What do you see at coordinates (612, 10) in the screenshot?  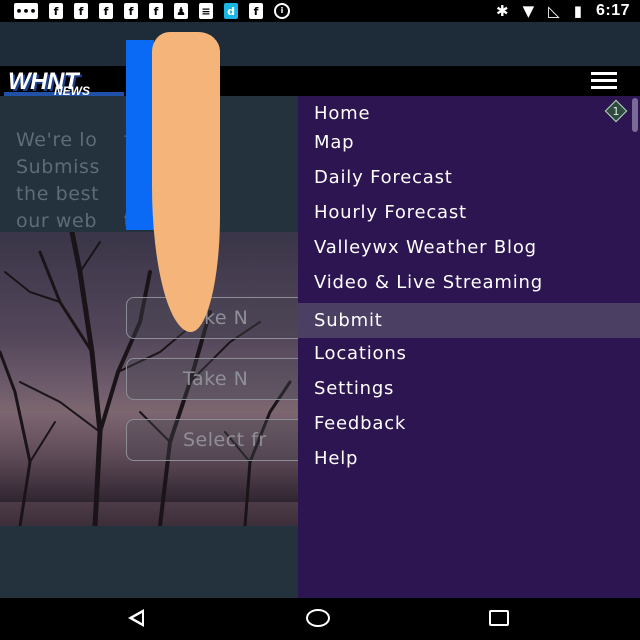 I see `clock: 6:17` at bounding box center [612, 10].